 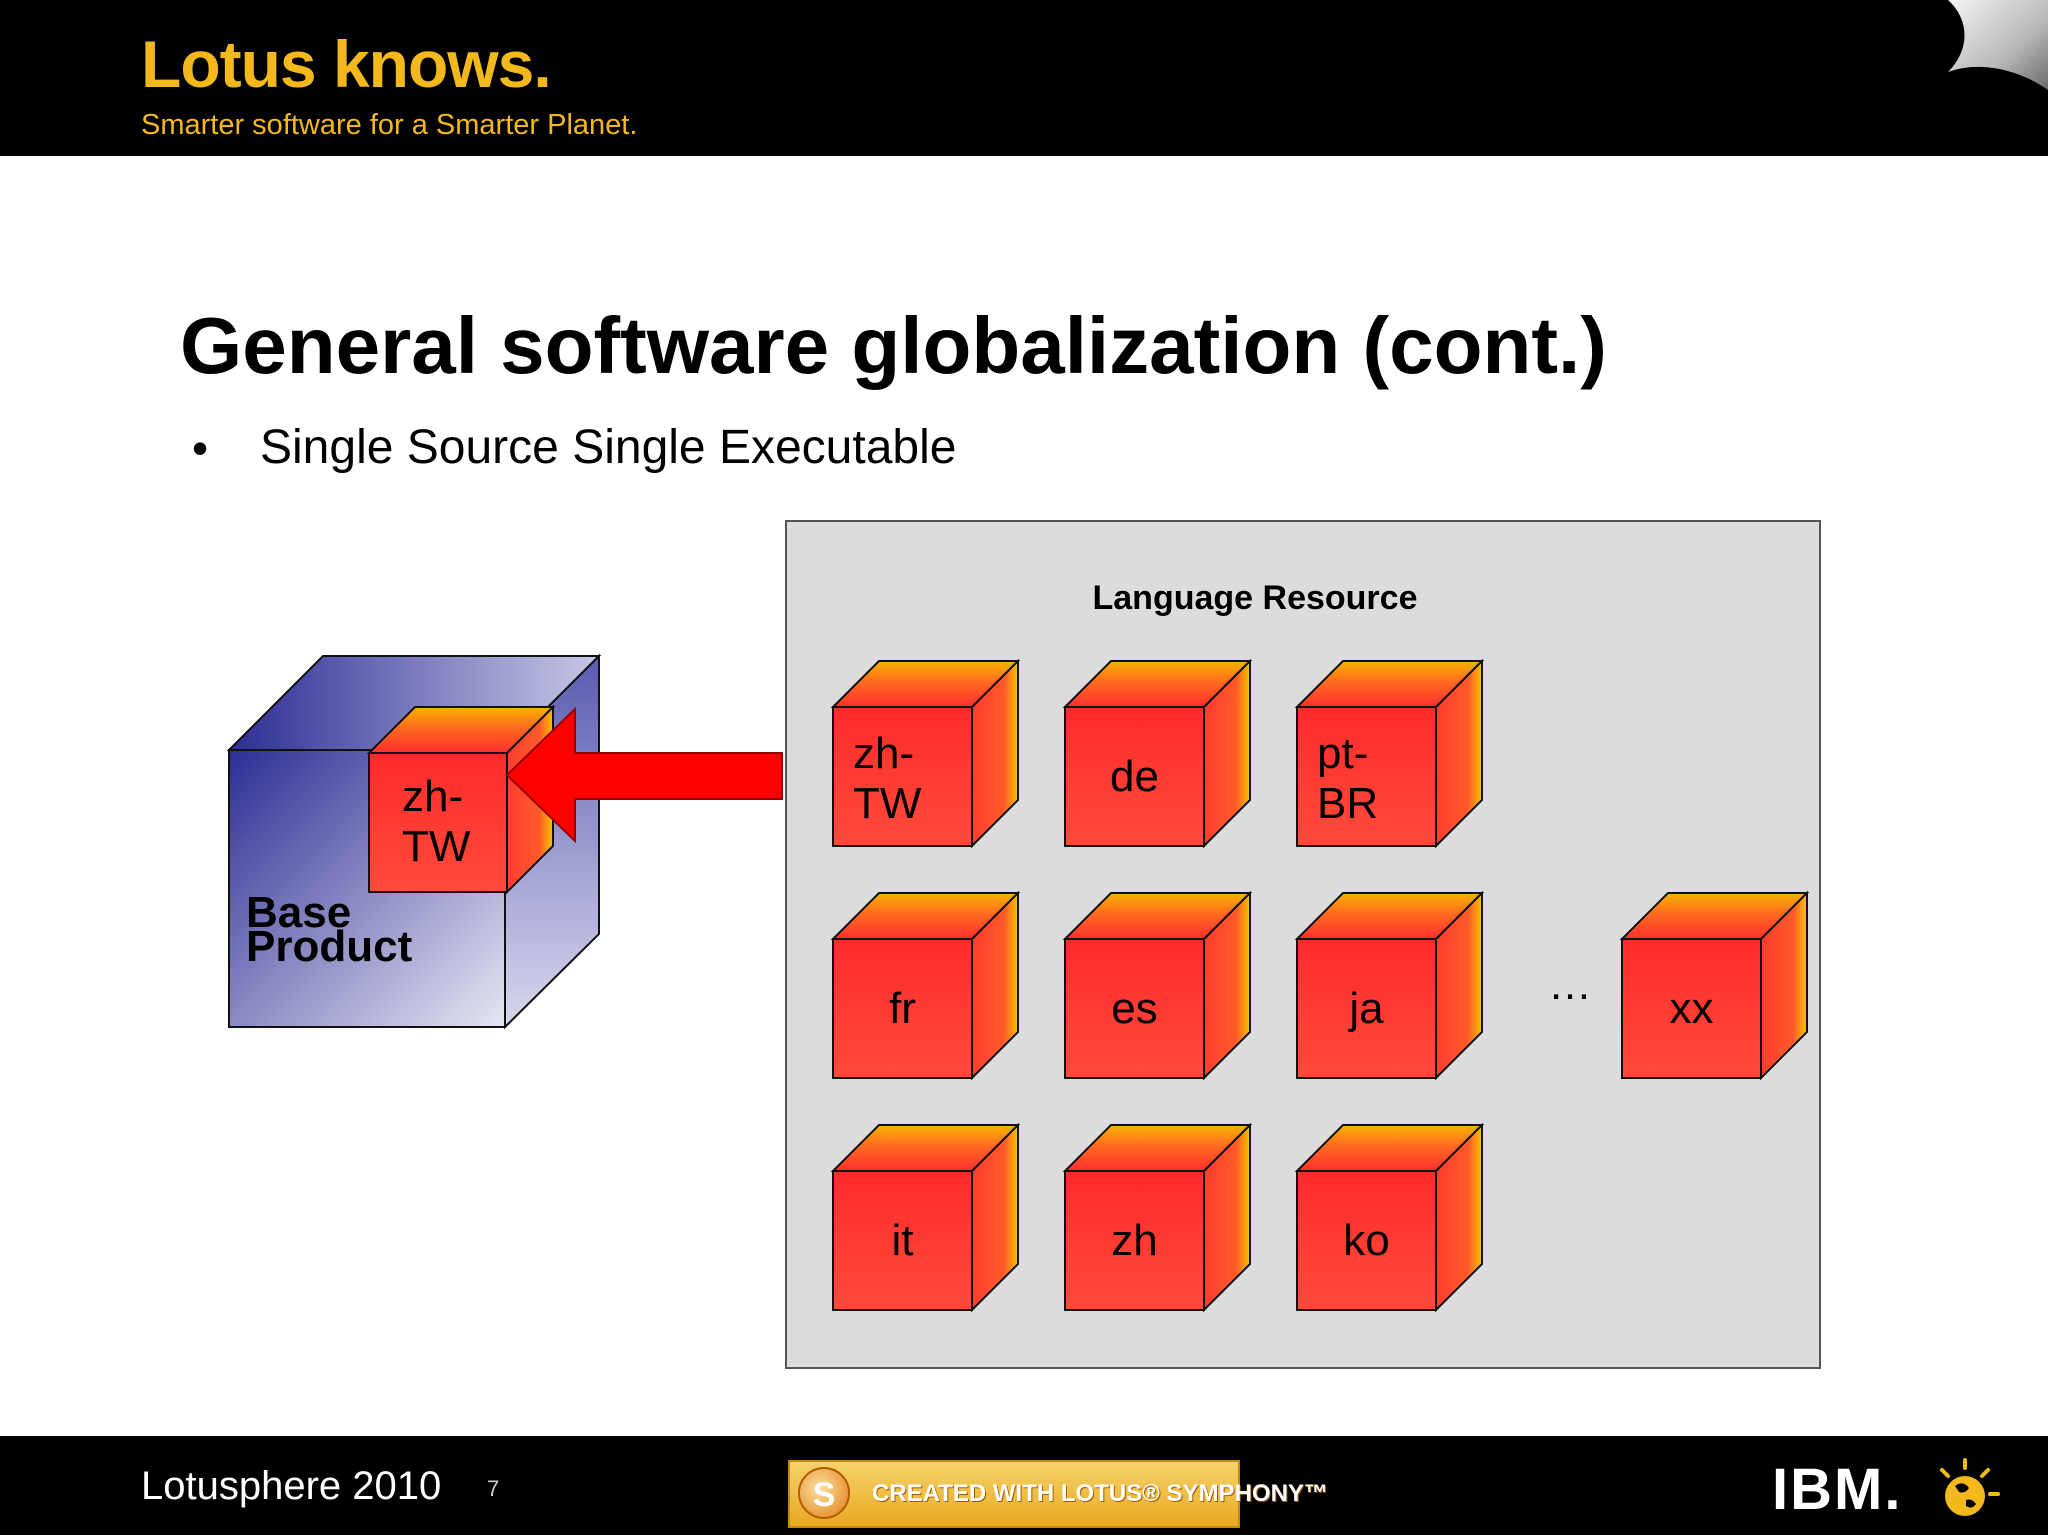 I want to click on base-cube-label: zh- TW, so click(x=436, y=821).